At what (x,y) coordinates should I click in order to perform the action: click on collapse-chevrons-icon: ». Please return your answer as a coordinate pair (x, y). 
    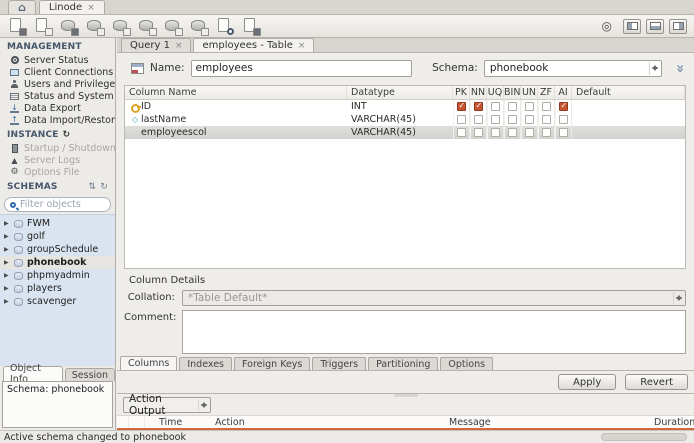
    Looking at the image, I should click on (680, 68).